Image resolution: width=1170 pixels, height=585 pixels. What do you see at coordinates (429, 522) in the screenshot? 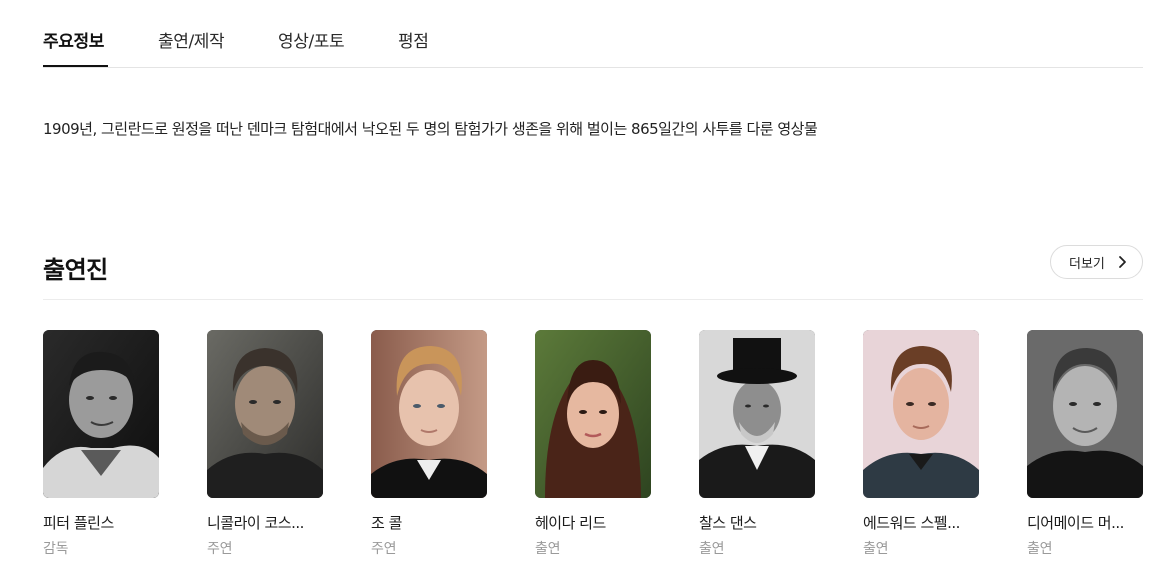
I see `cast-name: 조 콜` at bounding box center [429, 522].